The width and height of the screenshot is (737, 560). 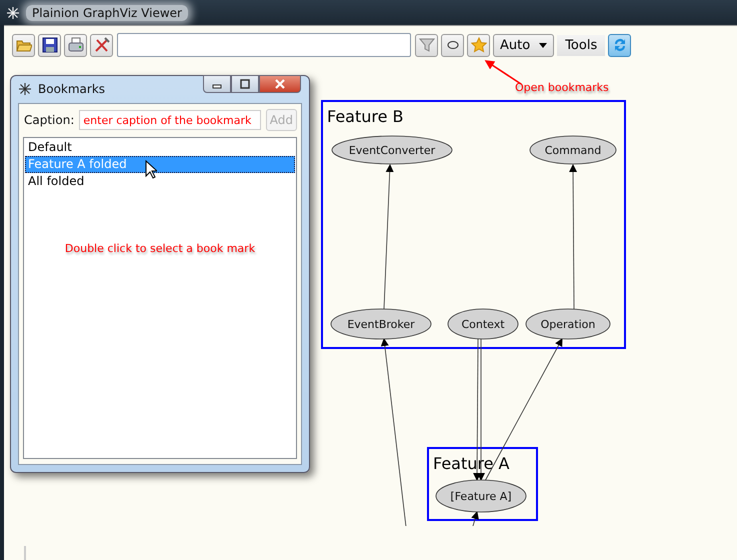 I want to click on node-label: EventConverter, so click(x=392, y=150).